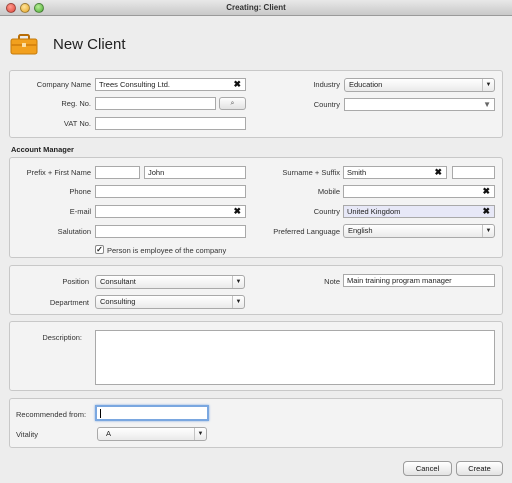 The image size is (512, 483). Describe the element at coordinates (166, 250) in the screenshot. I see `employee-checkbox-label: Person is employee of the company` at that location.